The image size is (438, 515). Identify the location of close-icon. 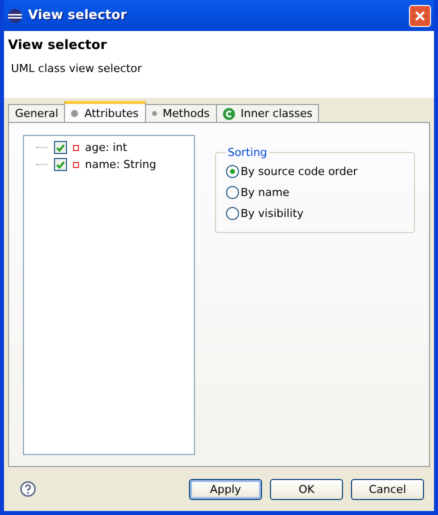
(420, 16).